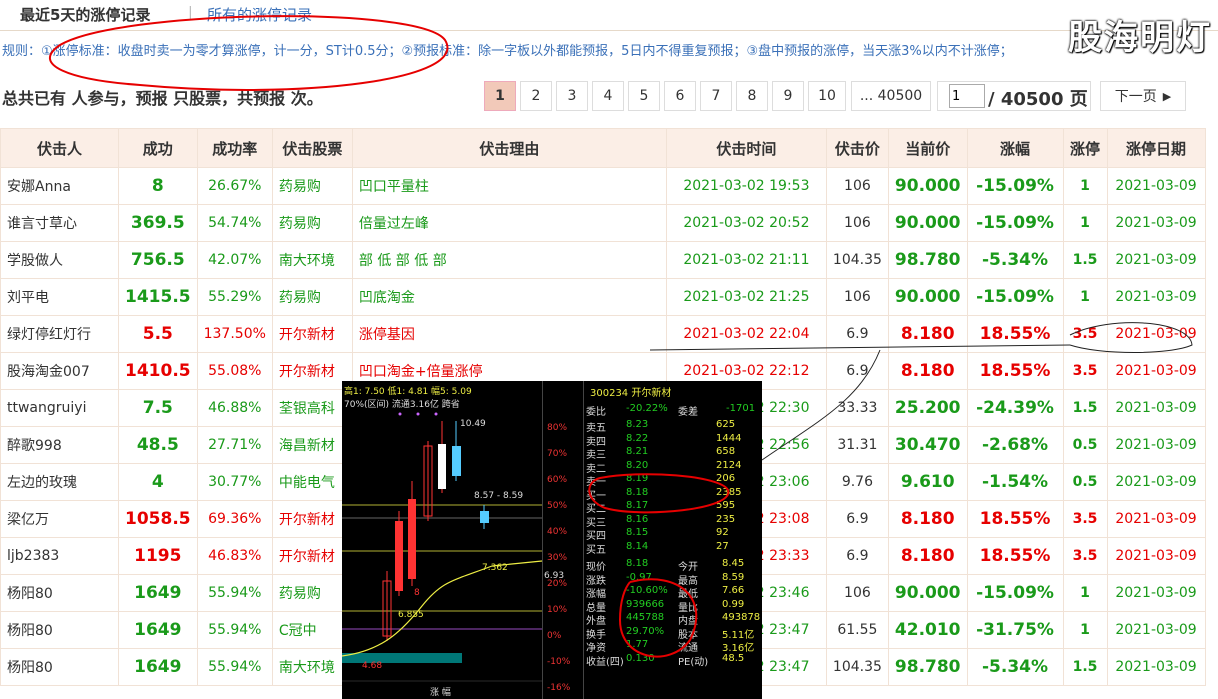  Describe the element at coordinates (672, 633) in the screenshot. I see `stat-row: 换手 29.70% 股本 5.11亿` at that location.